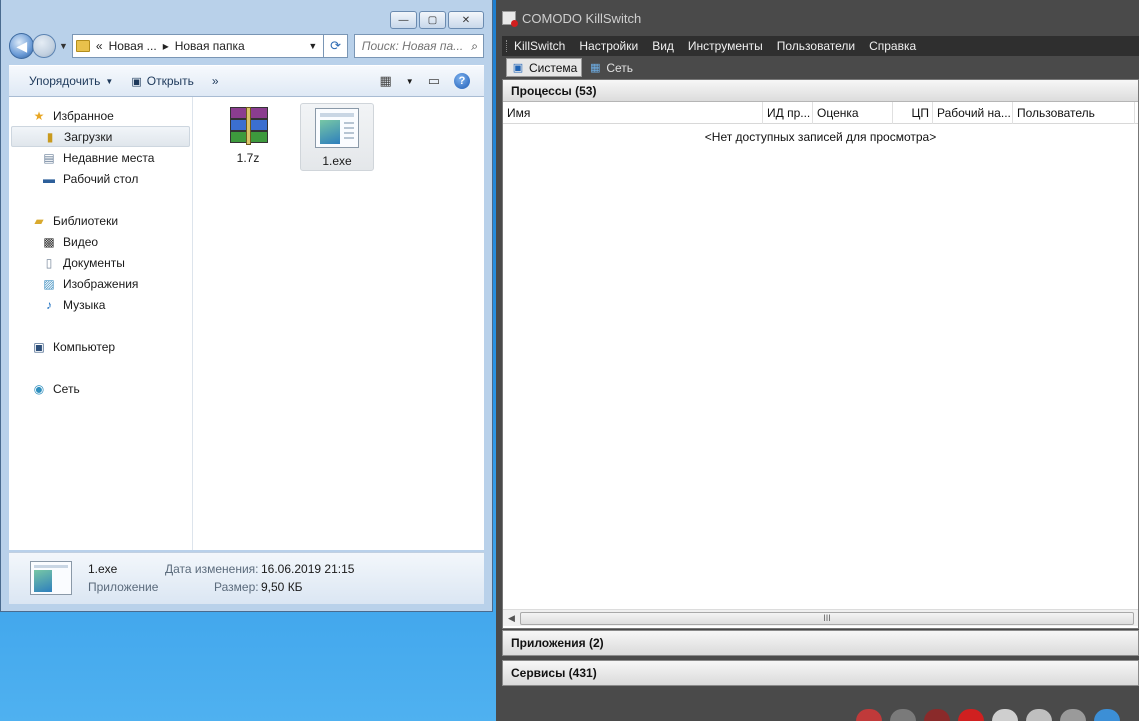 This screenshot has height=721, width=1139. I want to click on sidebar-computer-label: Компьютер, so click(84, 346).